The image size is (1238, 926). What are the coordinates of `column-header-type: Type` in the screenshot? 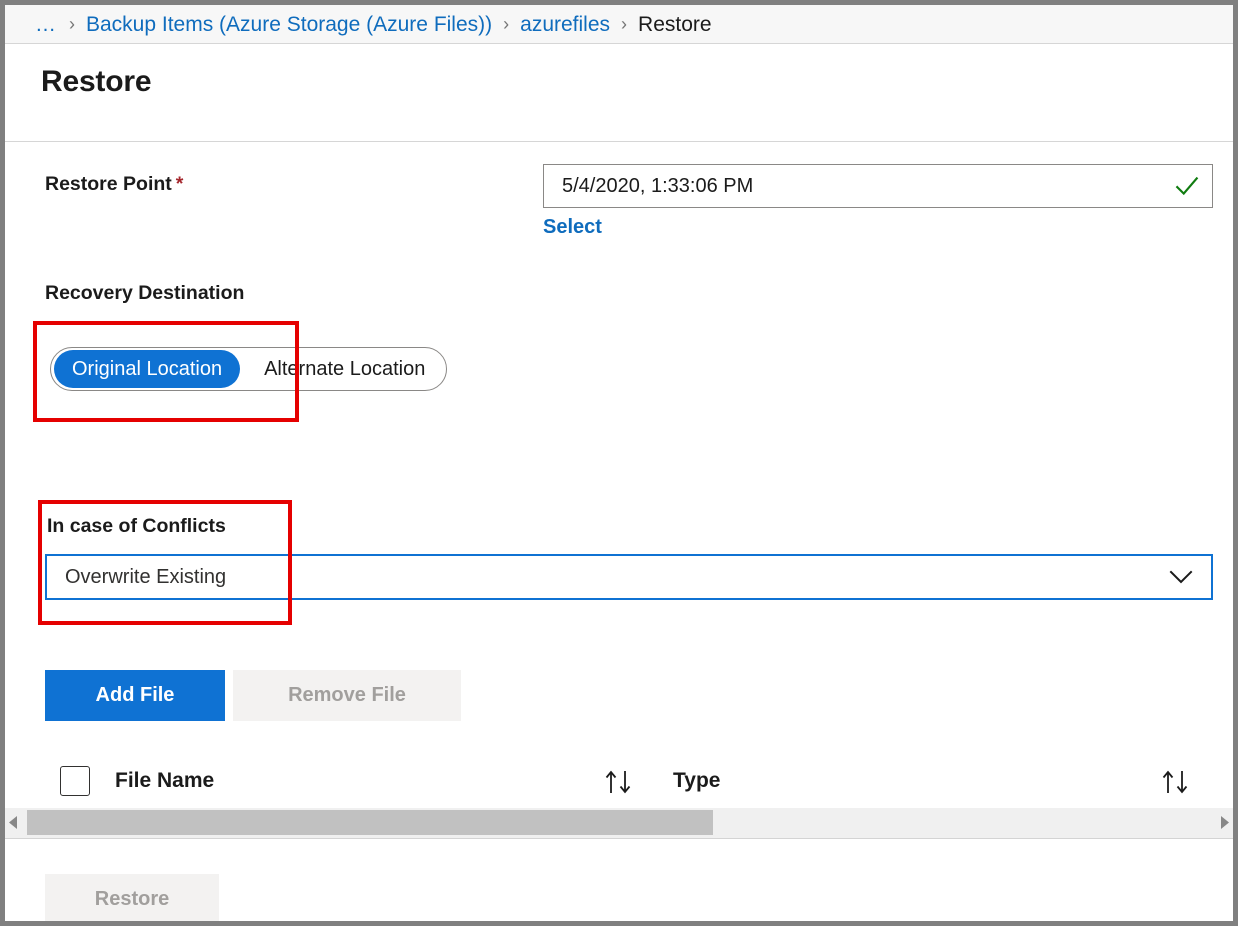 It's located at (696, 781).